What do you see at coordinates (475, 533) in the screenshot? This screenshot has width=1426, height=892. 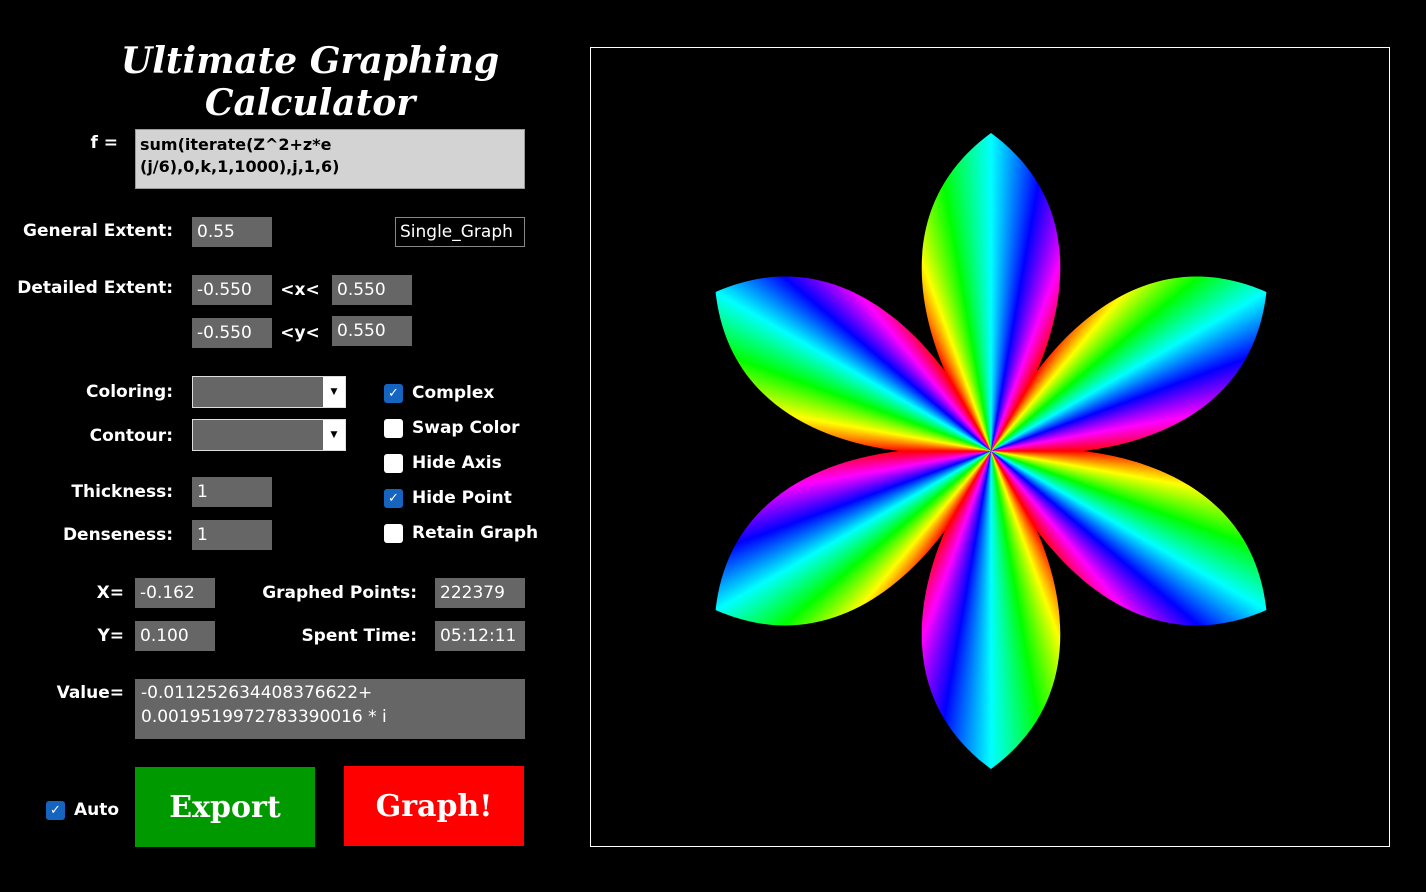 I see `option-label: Retain Graph` at bounding box center [475, 533].